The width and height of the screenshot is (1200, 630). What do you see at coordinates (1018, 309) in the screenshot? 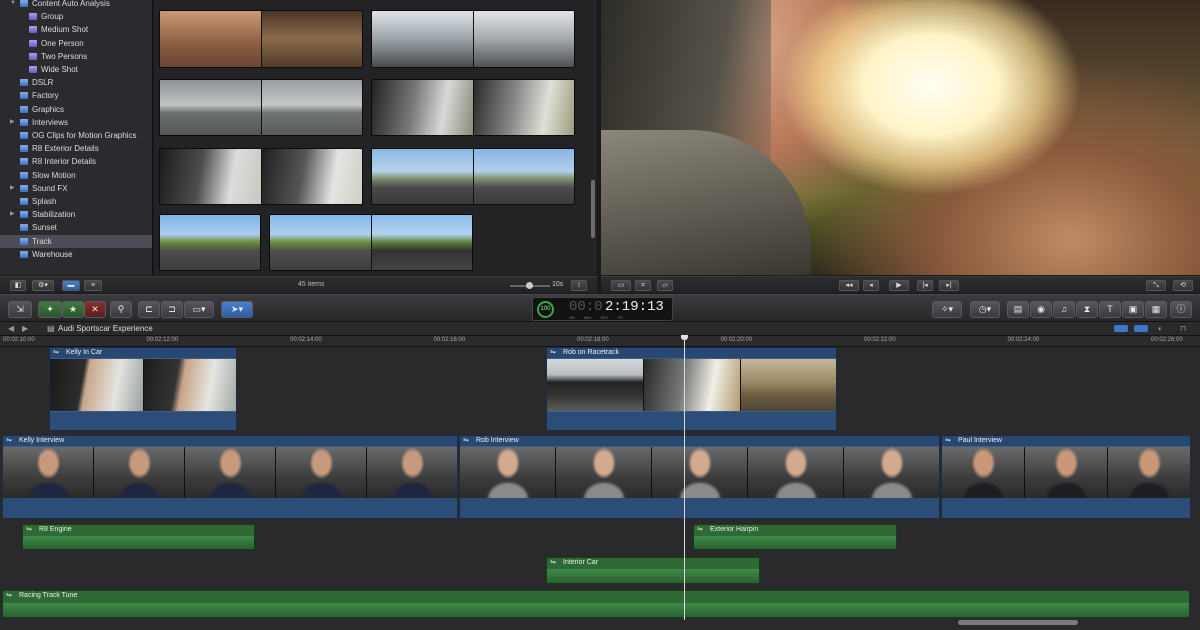
I see `effects-browser-icon: ▤` at bounding box center [1018, 309].